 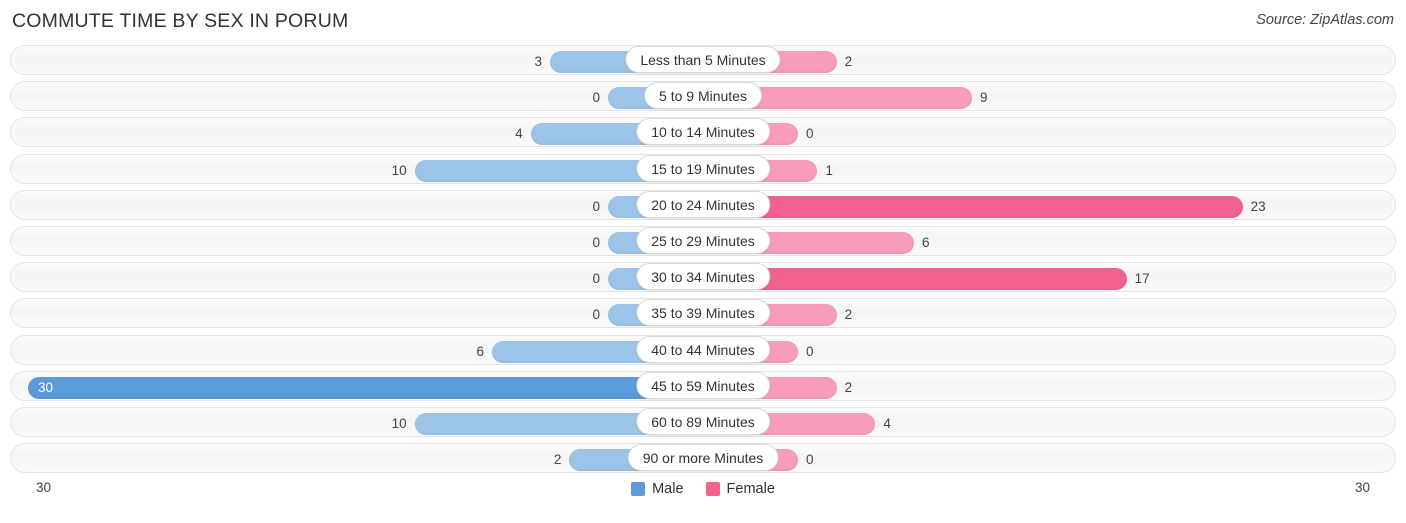 I want to click on page-title: COMMUTE TIME BY SEX IN PORUM, so click(x=180, y=21).